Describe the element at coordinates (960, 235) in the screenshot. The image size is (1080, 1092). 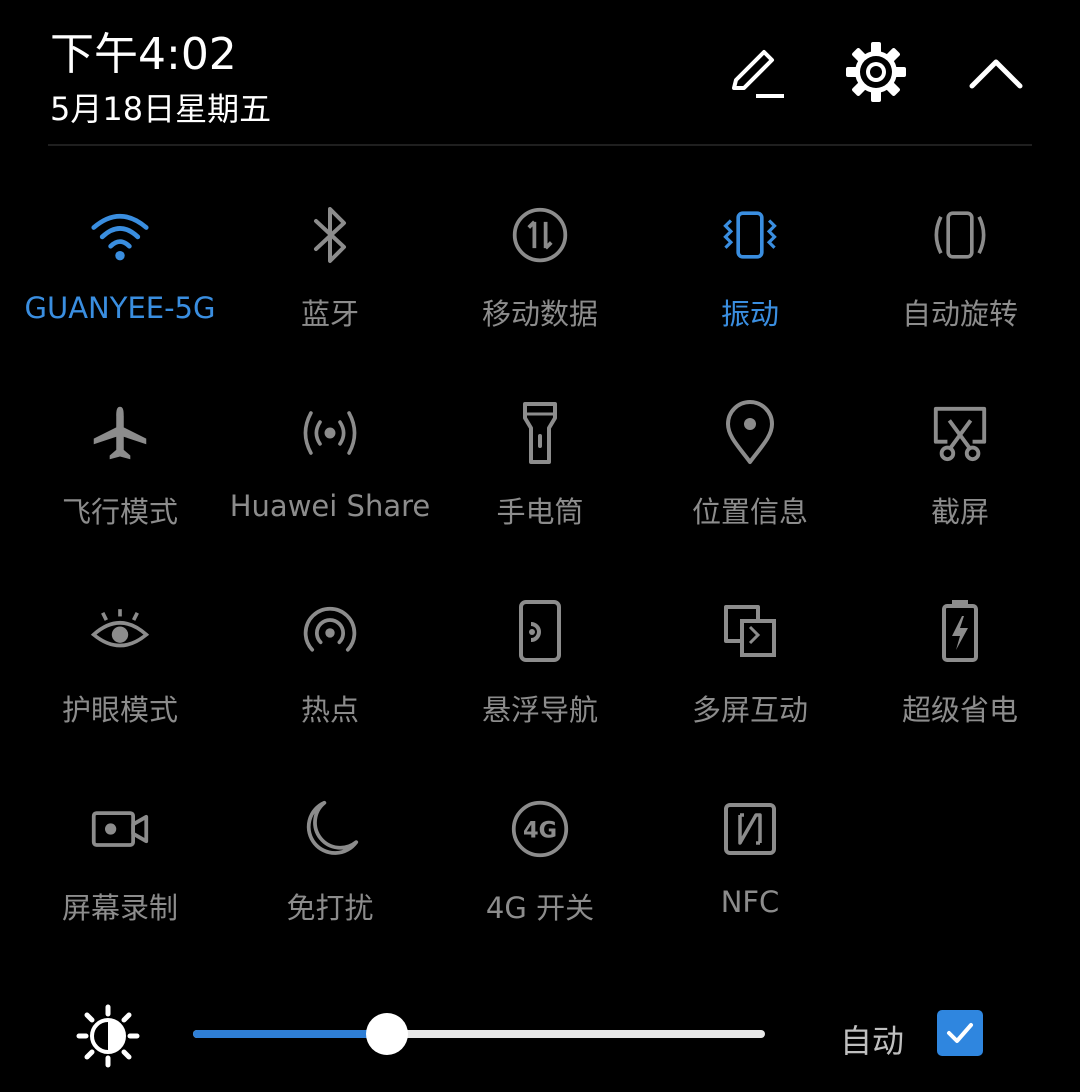
I see `auto-rotate-icon` at that location.